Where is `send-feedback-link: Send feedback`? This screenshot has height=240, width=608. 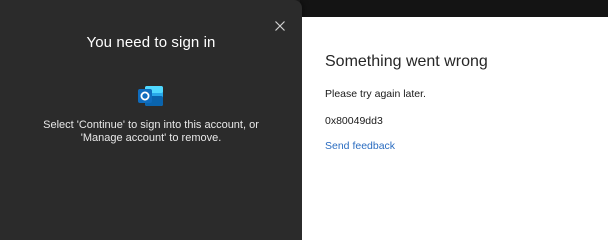 send-feedback-link: Send feedback is located at coordinates (360, 146).